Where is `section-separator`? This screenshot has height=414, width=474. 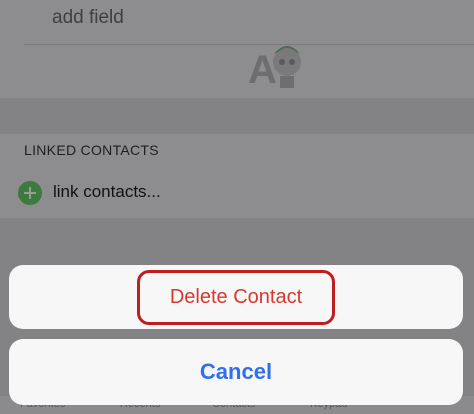
section-separator is located at coordinates (237, 116).